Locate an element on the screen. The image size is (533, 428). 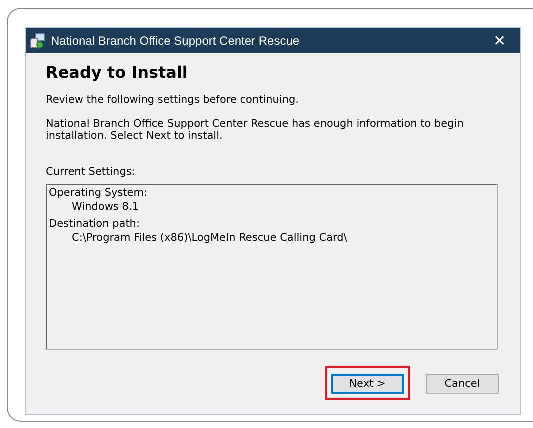
next-button: Next > is located at coordinates (367, 384).